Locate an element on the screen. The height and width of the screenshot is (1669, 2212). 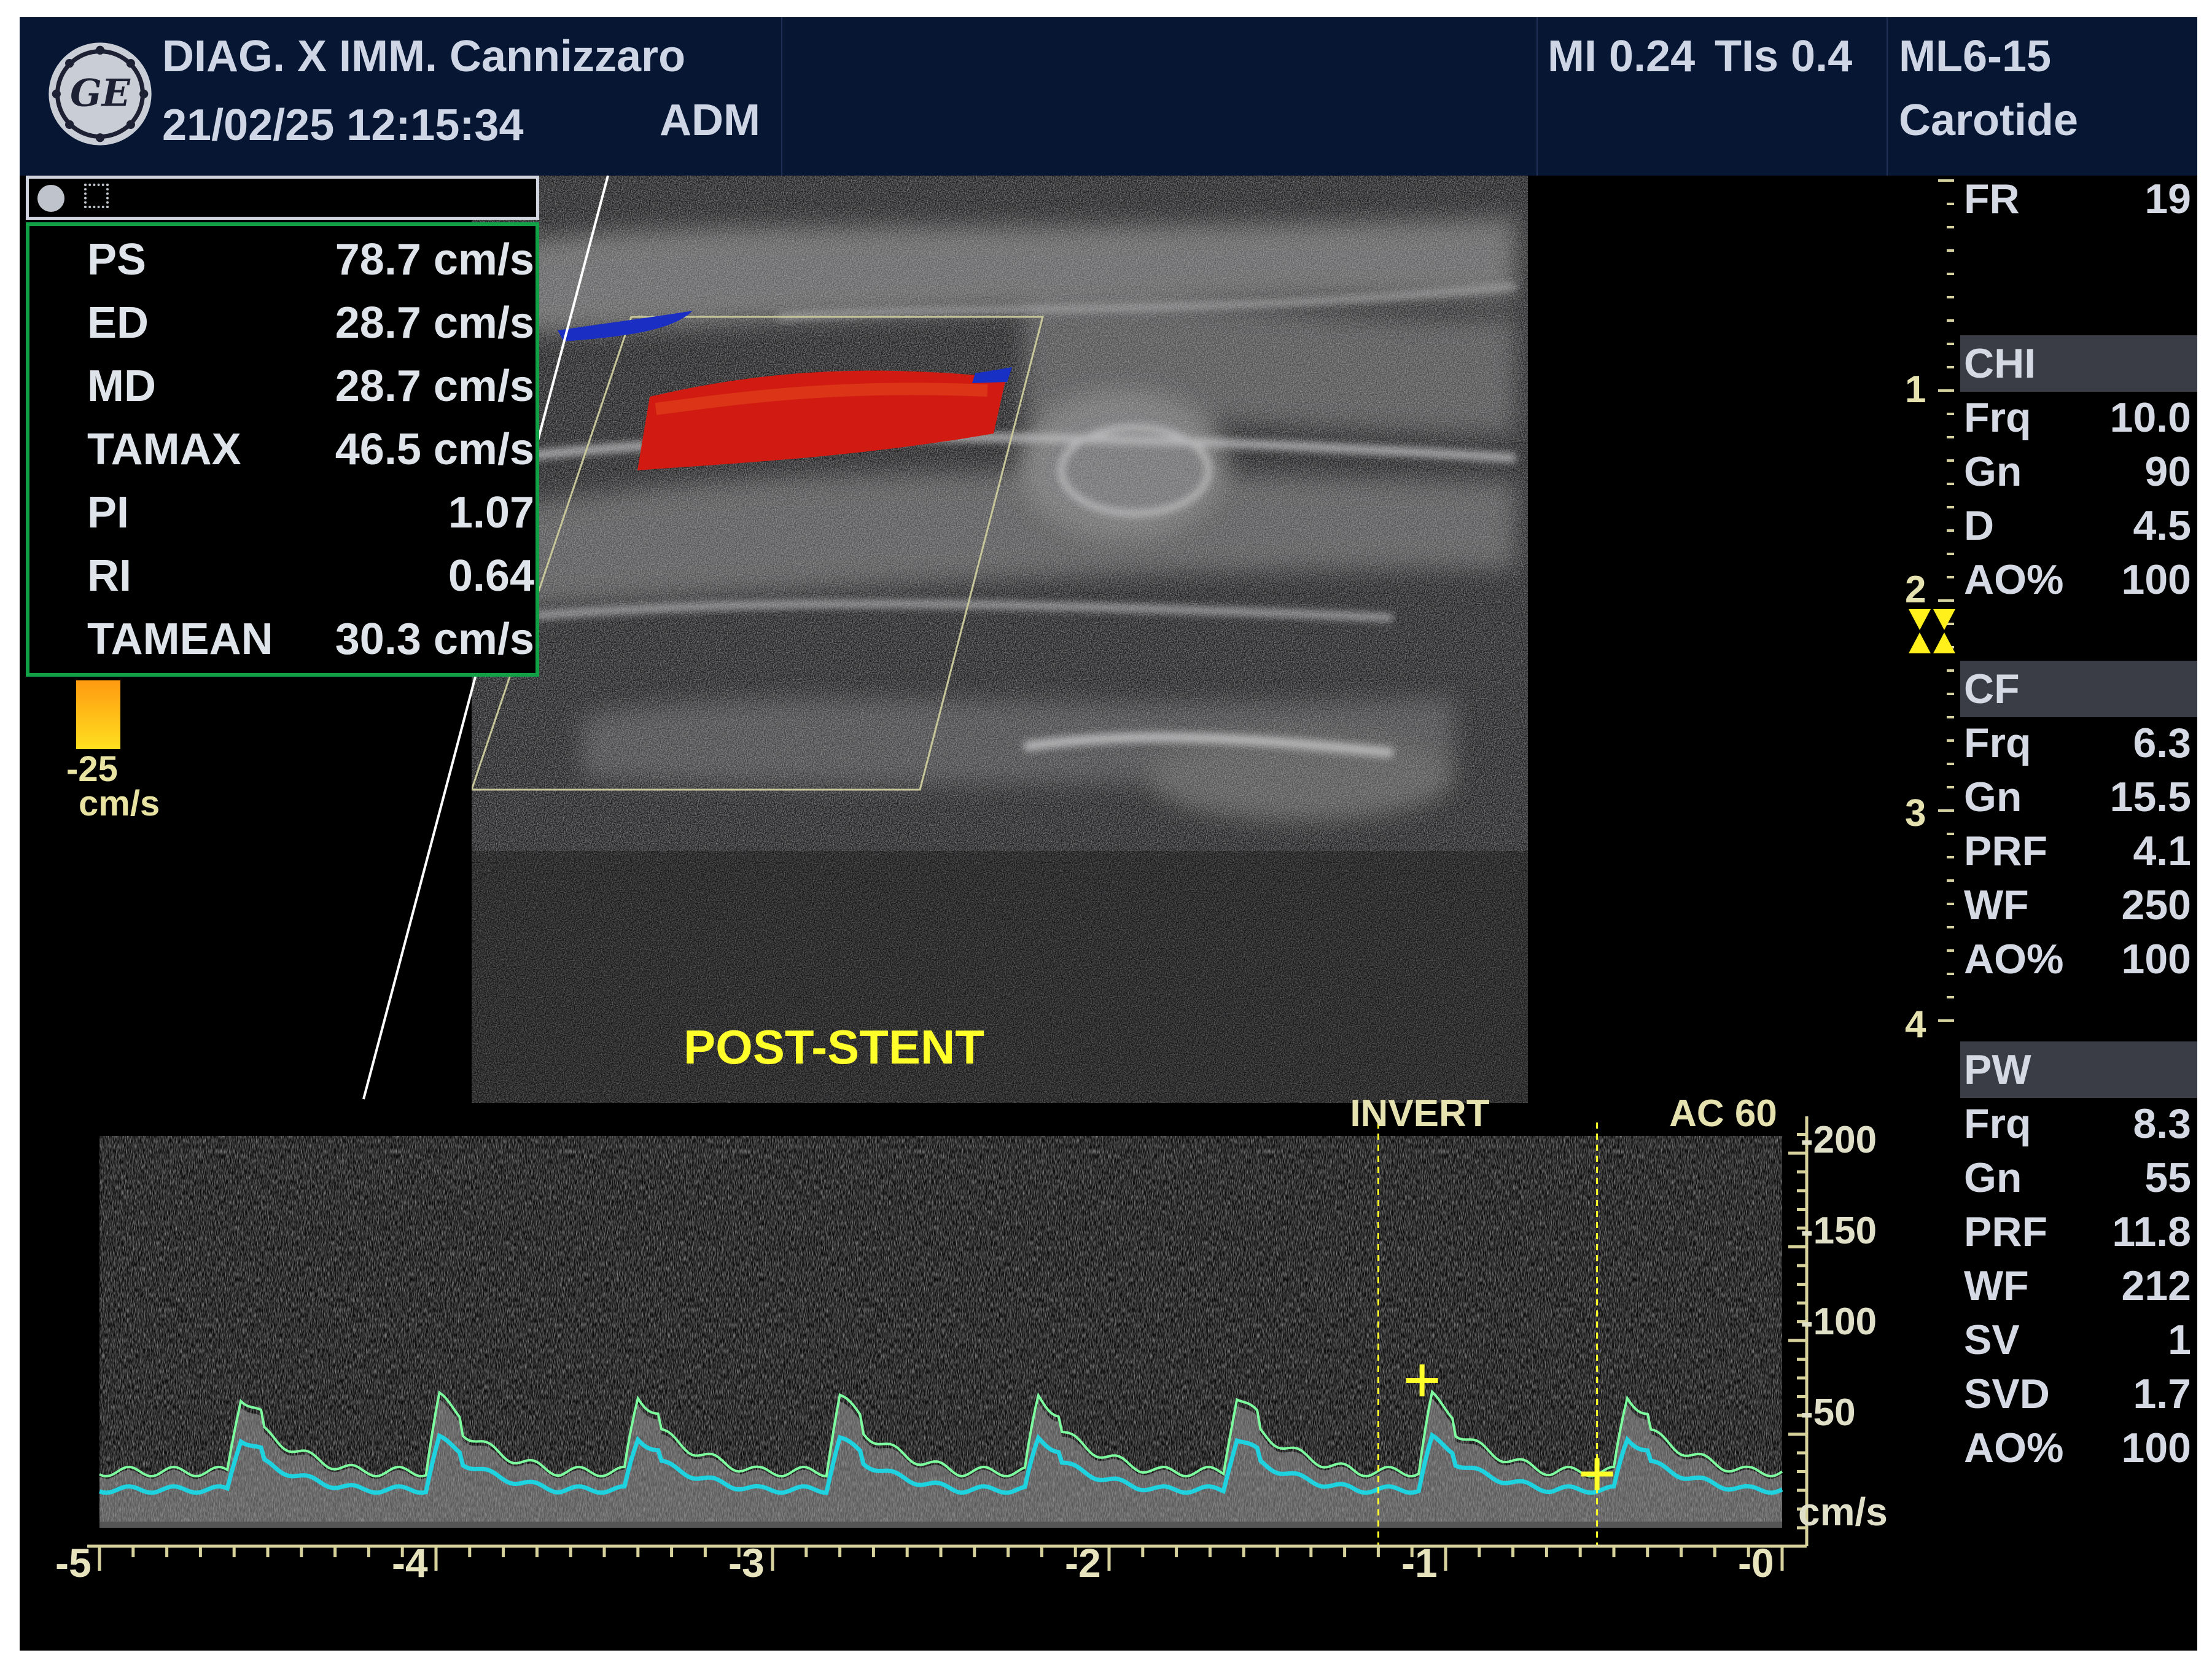
measurement-row: RI 0.64 is located at coordinates (286, 573).